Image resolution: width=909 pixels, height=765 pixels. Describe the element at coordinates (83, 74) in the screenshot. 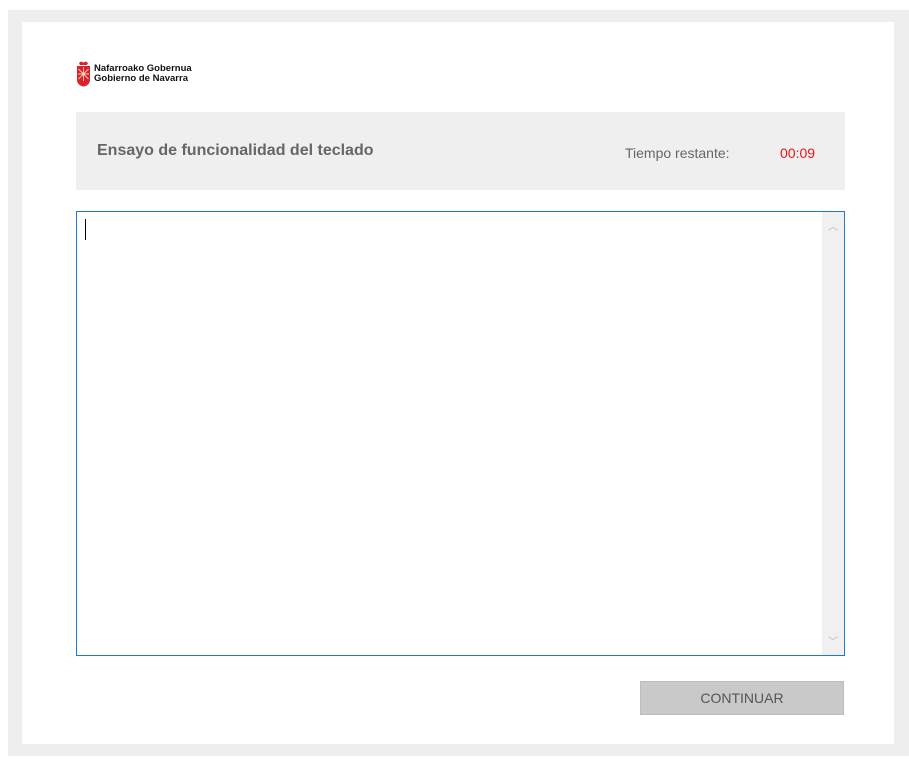

I see `navarra-shield-icon` at that location.